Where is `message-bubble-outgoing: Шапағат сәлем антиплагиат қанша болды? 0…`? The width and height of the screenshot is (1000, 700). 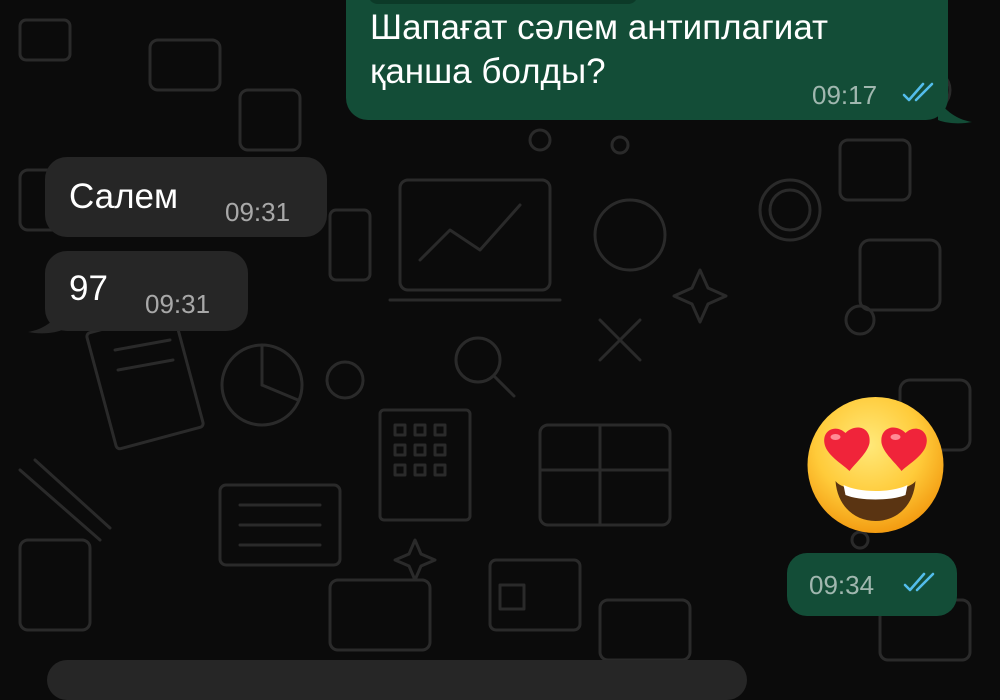 message-bubble-outgoing: Шапағат сәлем антиплагиат қанша болды? 0… is located at coordinates (647, 60).